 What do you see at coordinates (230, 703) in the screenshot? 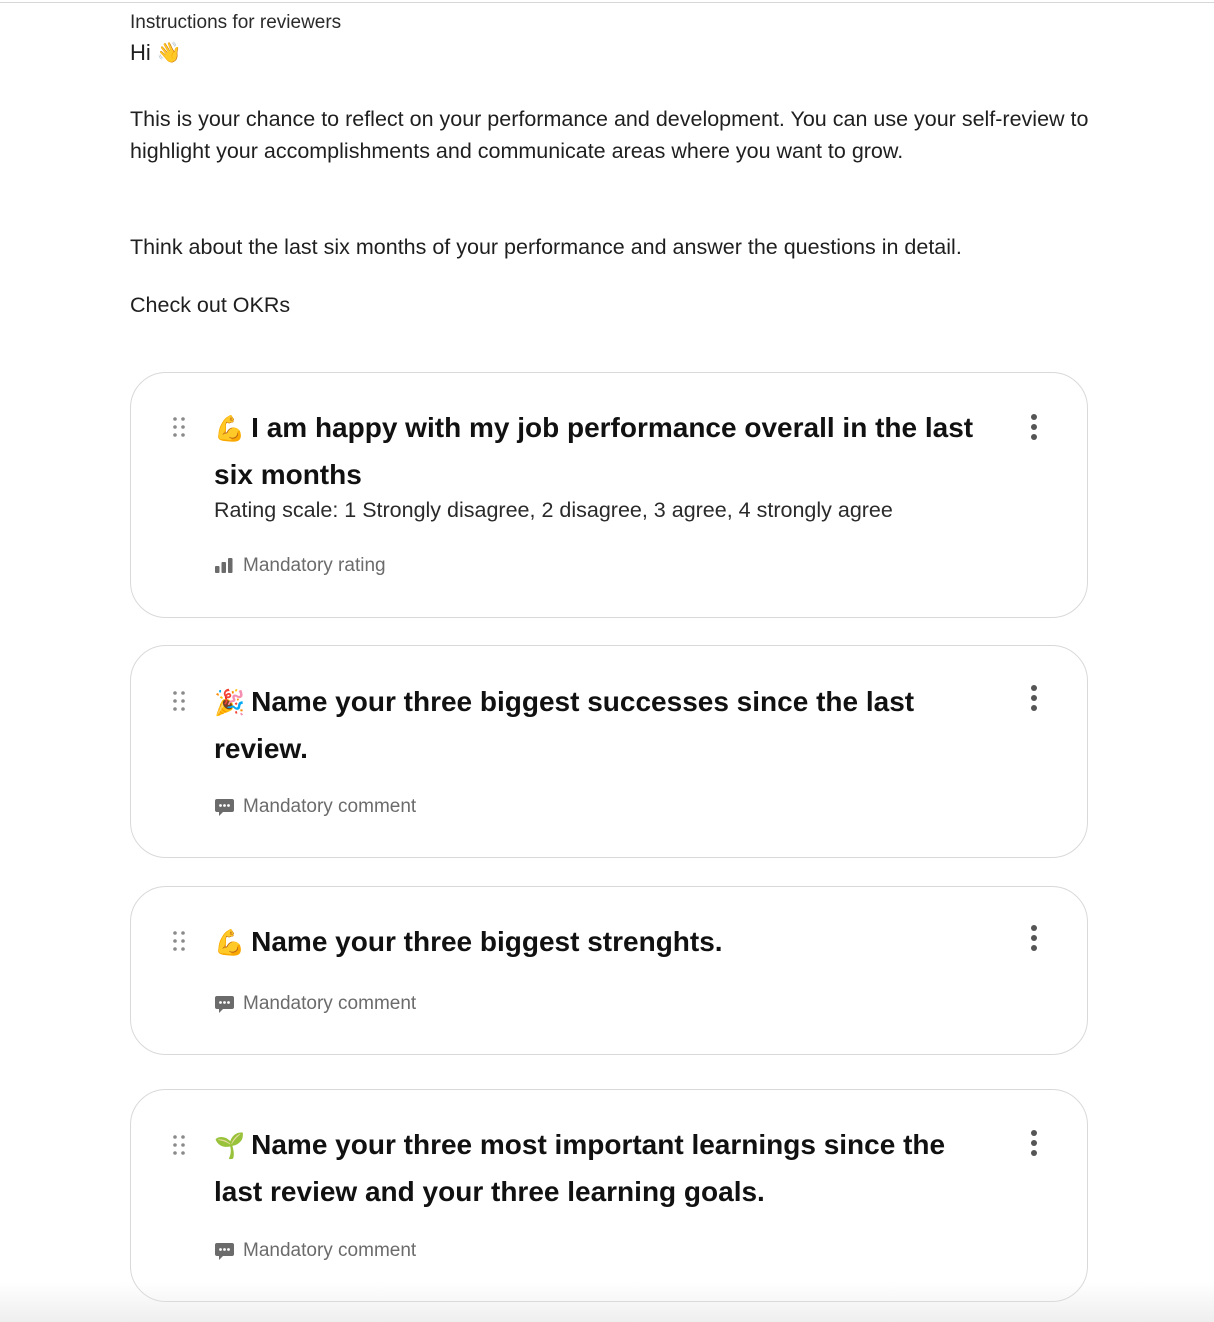
I see `party-popper-icon: 🎉` at bounding box center [230, 703].